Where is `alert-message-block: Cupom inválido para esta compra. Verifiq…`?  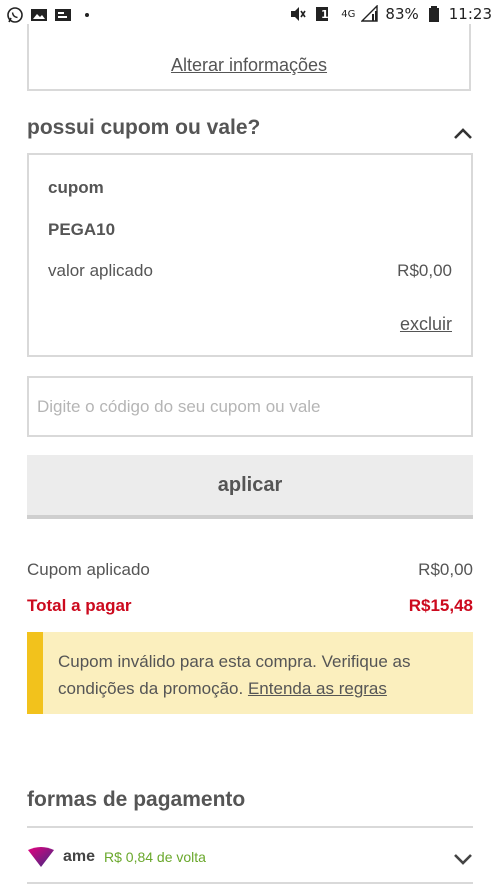
alert-message-block: Cupom inválido para esta compra. Verifiq… is located at coordinates (263, 675).